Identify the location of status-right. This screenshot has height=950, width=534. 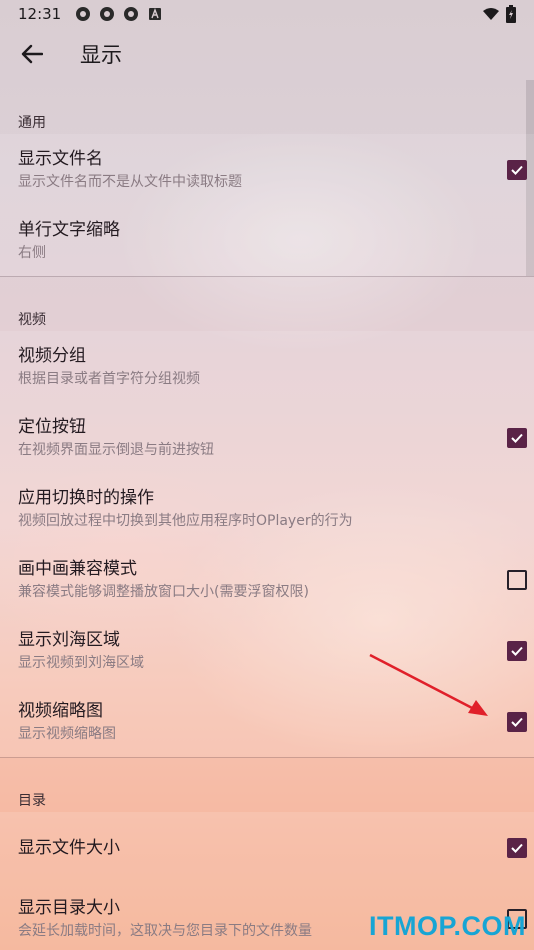
(499, 14).